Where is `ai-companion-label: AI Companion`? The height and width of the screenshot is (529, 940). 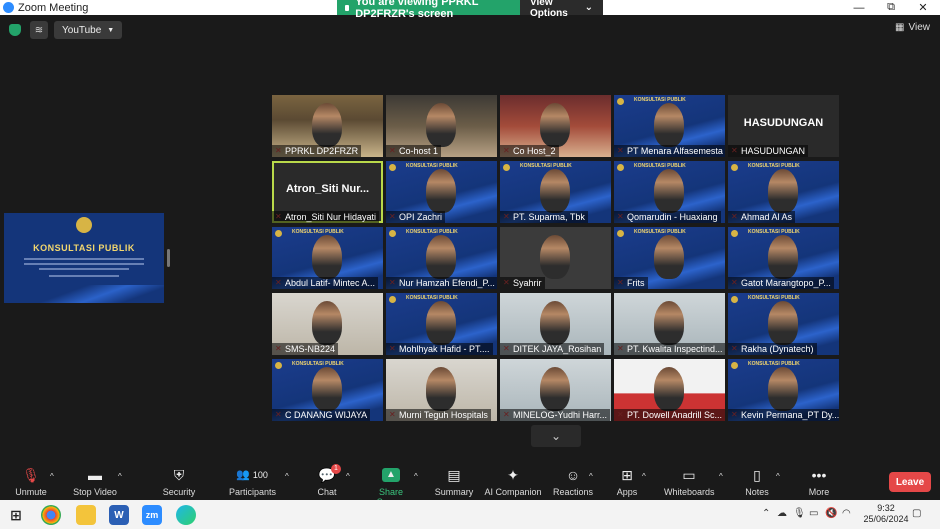
ai-companion-label: AI Companion is located at coordinates (513, 492).